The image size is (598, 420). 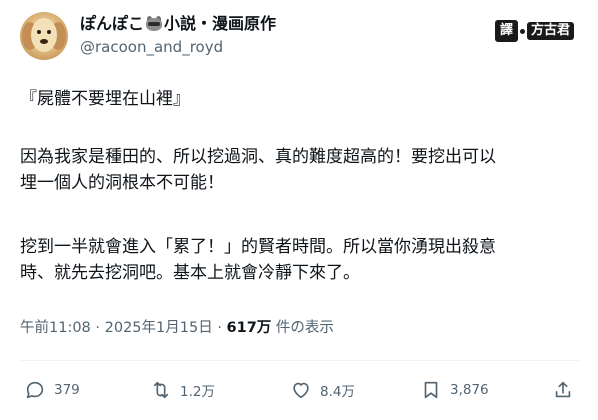 I want to click on translator-watermark: 譯 方古君, so click(x=534, y=31).